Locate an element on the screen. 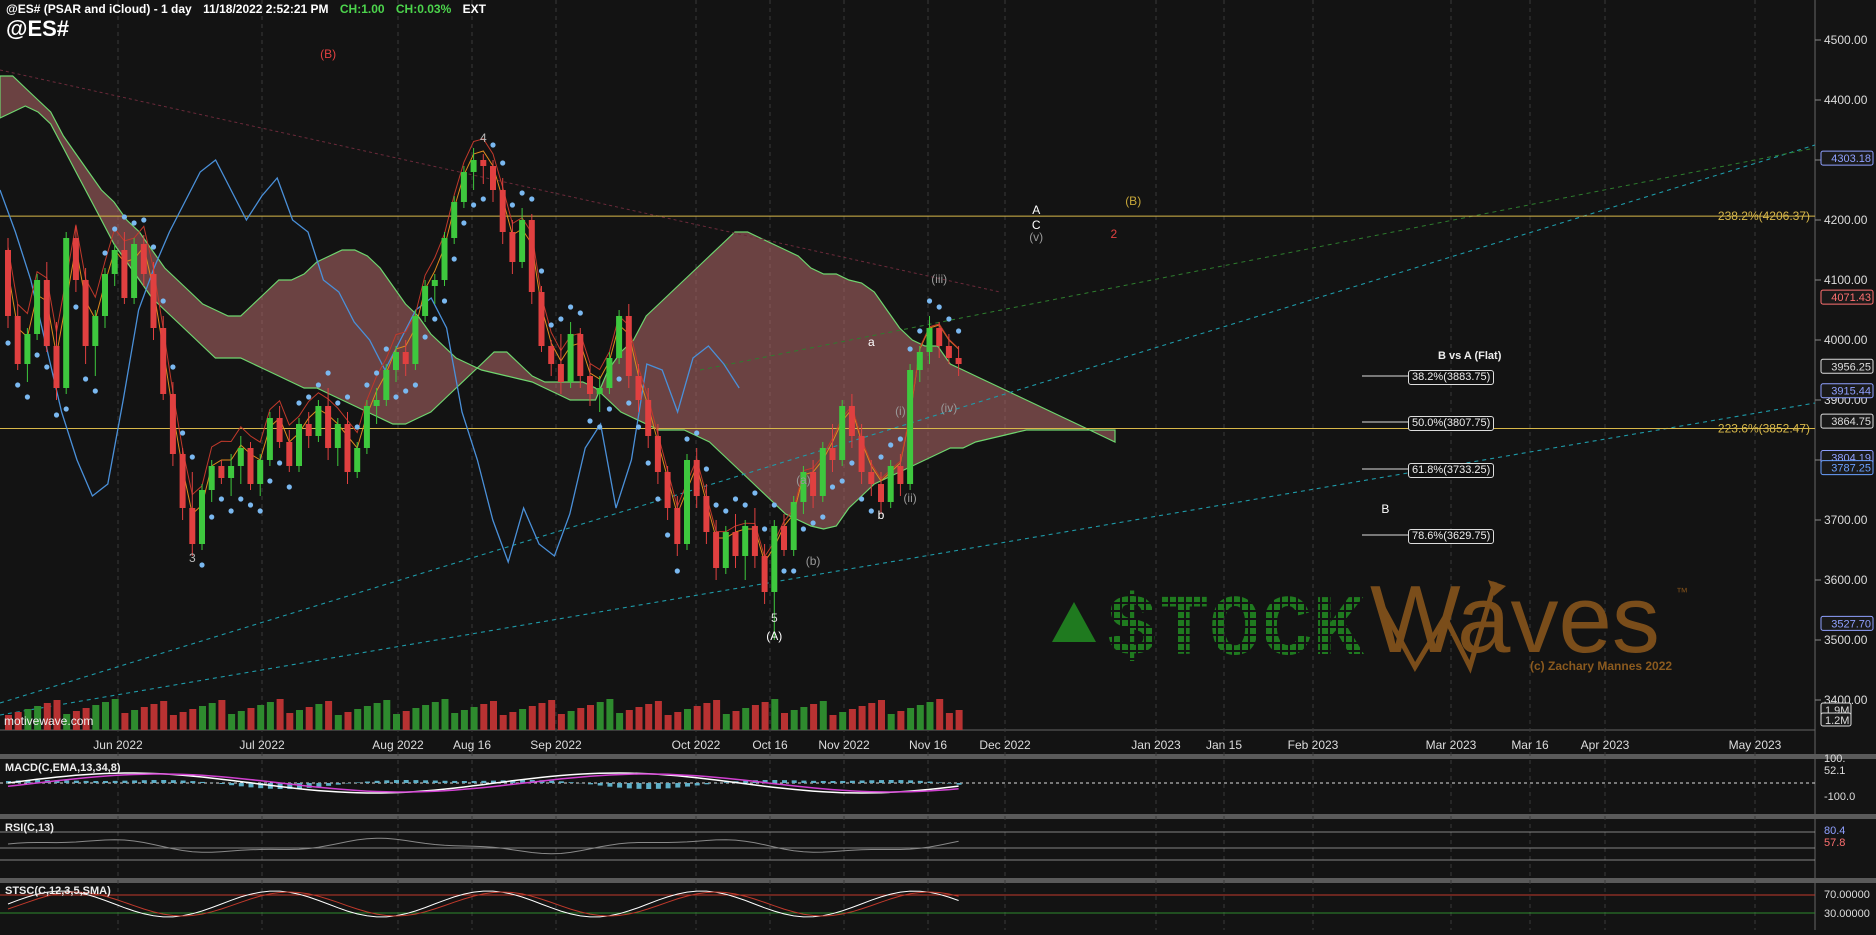 This screenshot has height=935, width=1876. wave-label: a is located at coordinates (871, 342).